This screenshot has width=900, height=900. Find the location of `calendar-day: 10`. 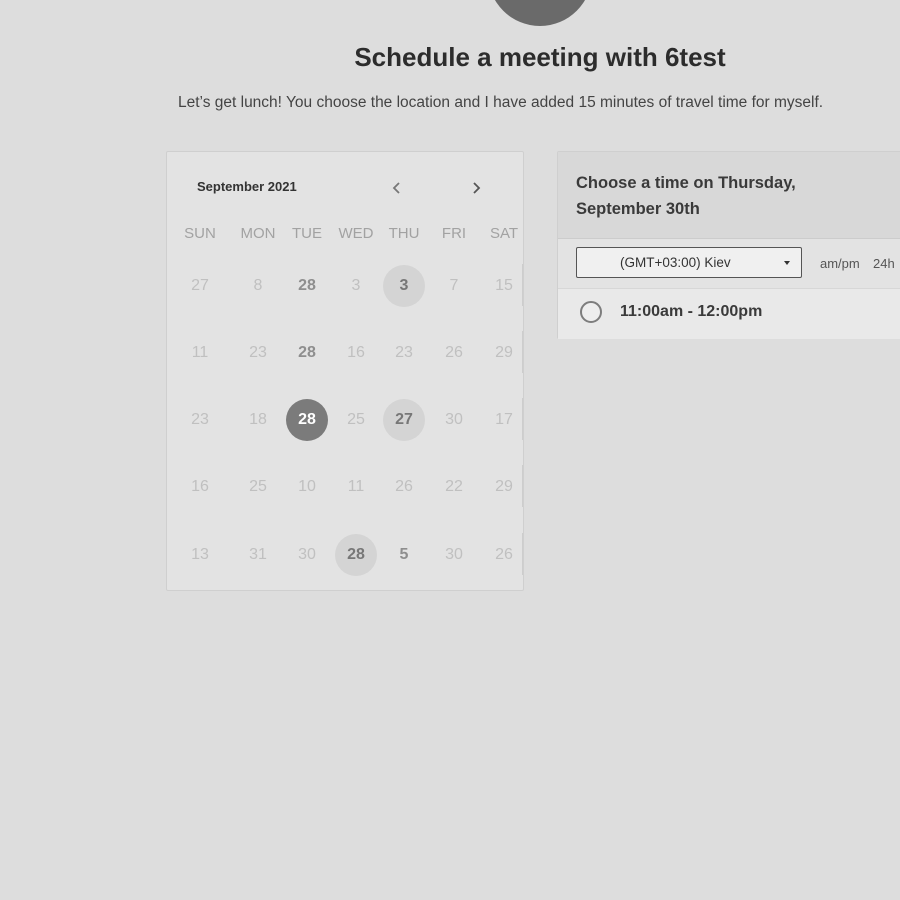

calendar-day: 10 is located at coordinates (307, 486).